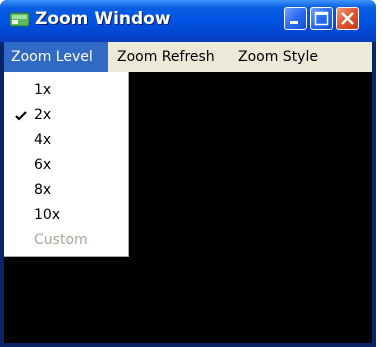 This screenshot has width=382, height=347. Describe the element at coordinates (43, 140) in the screenshot. I see `zoom-option-label: 4x` at that location.